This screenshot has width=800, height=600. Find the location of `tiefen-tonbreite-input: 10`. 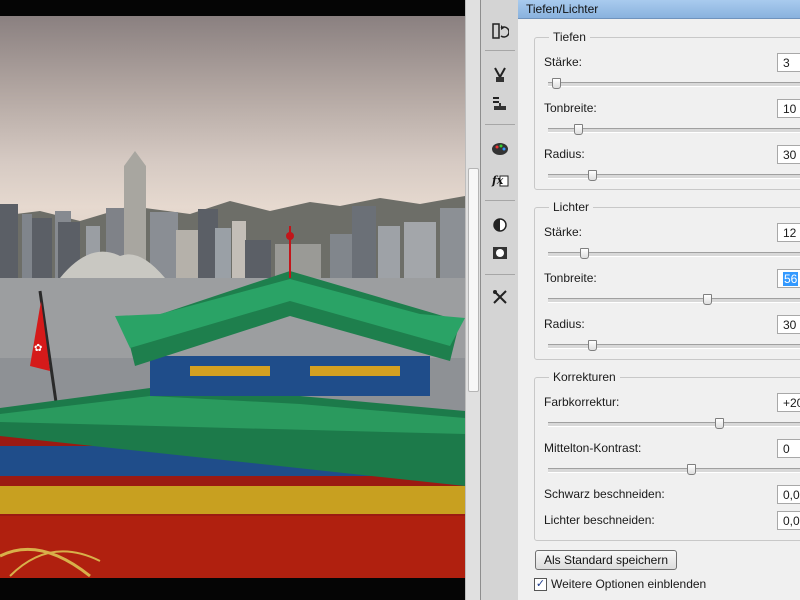

tiefen-tonbreite-input: 10 is located at coordinates (788, 108).